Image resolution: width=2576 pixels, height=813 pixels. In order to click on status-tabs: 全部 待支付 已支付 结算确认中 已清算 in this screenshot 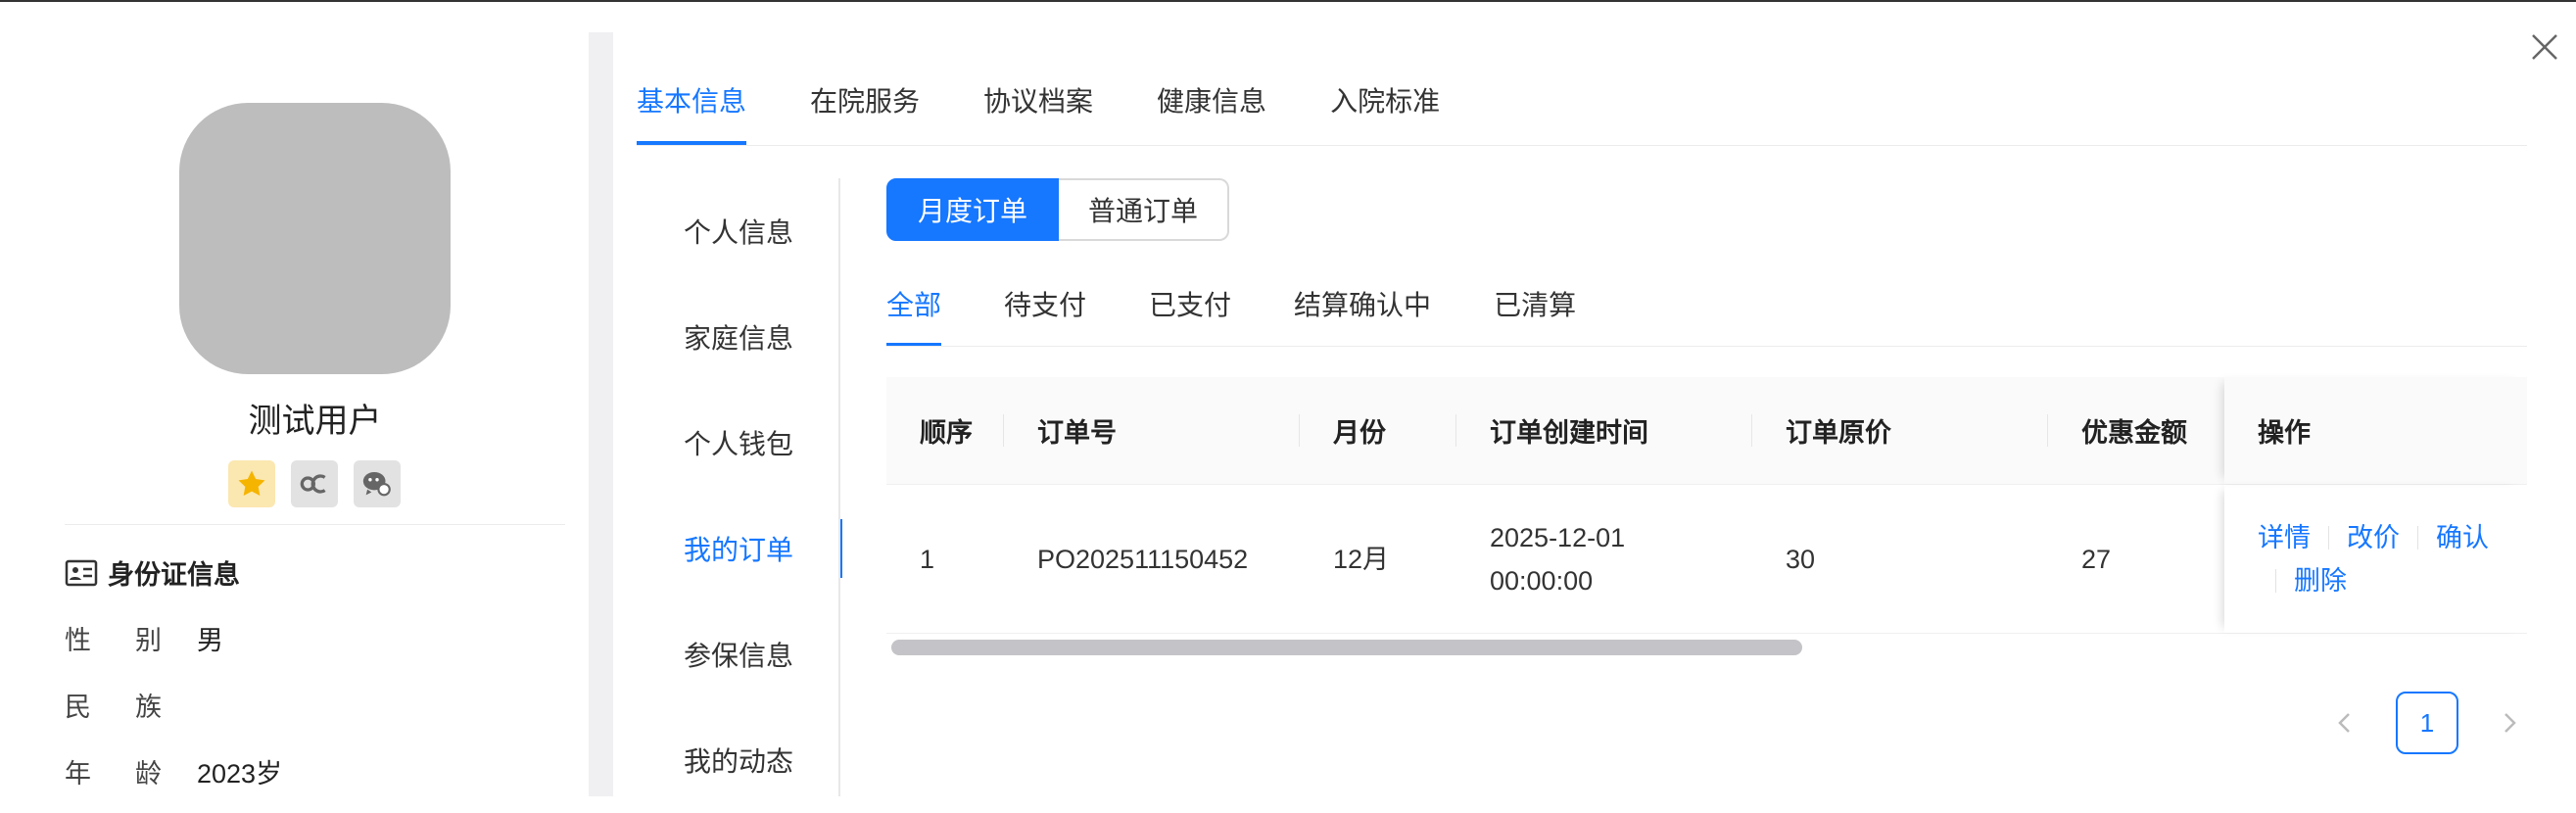, I will do `click(1262, 315)`.